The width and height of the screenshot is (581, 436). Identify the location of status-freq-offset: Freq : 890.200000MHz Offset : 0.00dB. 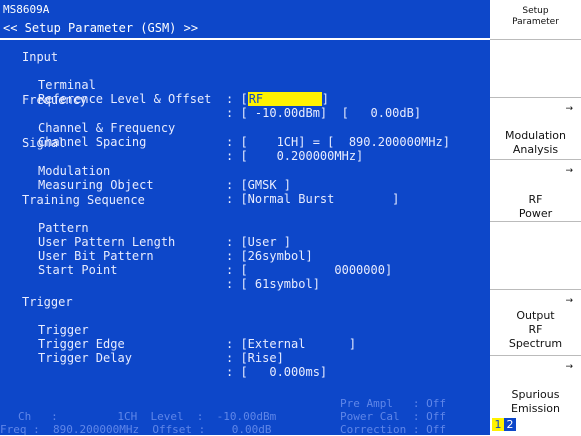
(136, 429).